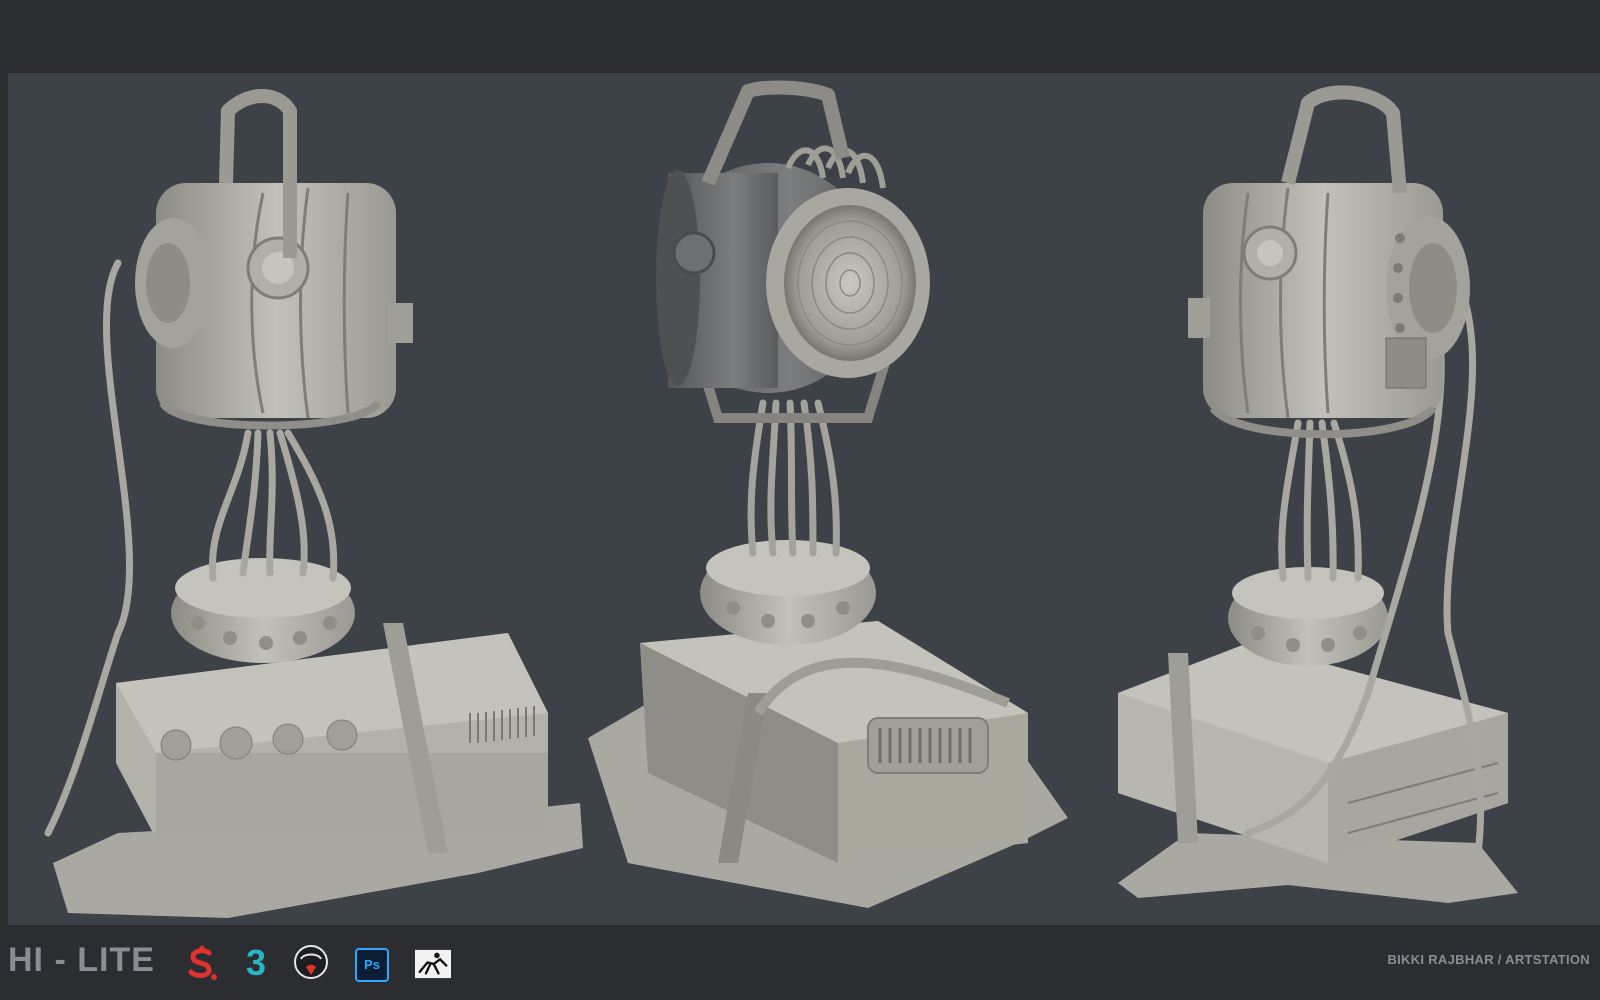  What do you see at coordinates (800, 992) in the screenshot?
I see `footer-bottom-strip` at bounding box center [800, 992].